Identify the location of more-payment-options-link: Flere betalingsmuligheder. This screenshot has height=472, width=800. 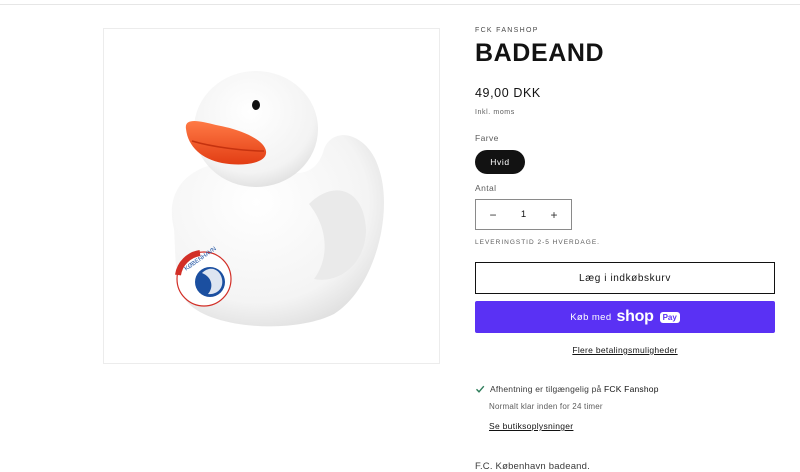
(625, 350).